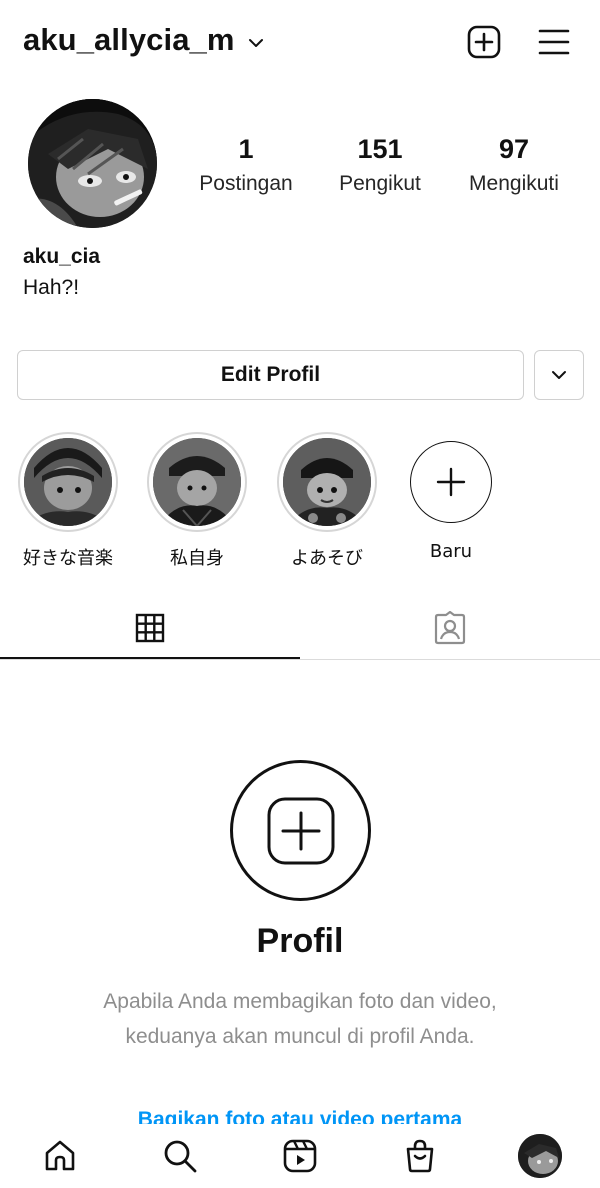  I want to click on menu-icon, so click(554, 42).